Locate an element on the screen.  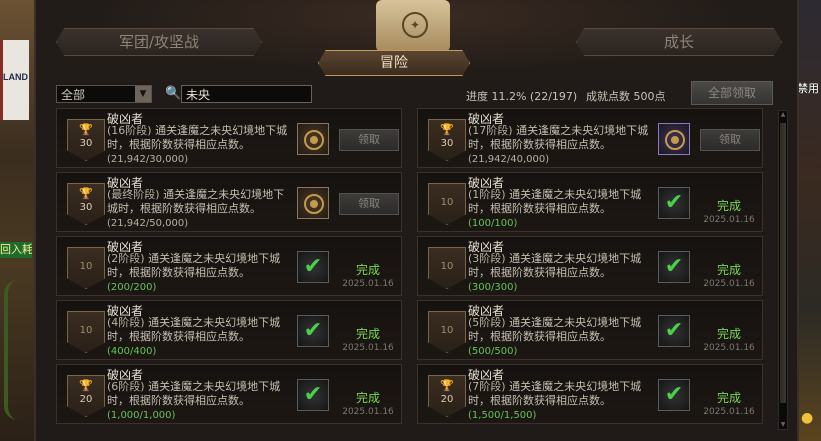
achievement-progress: (21,942/30,000) is located at coordinates (148, 159).